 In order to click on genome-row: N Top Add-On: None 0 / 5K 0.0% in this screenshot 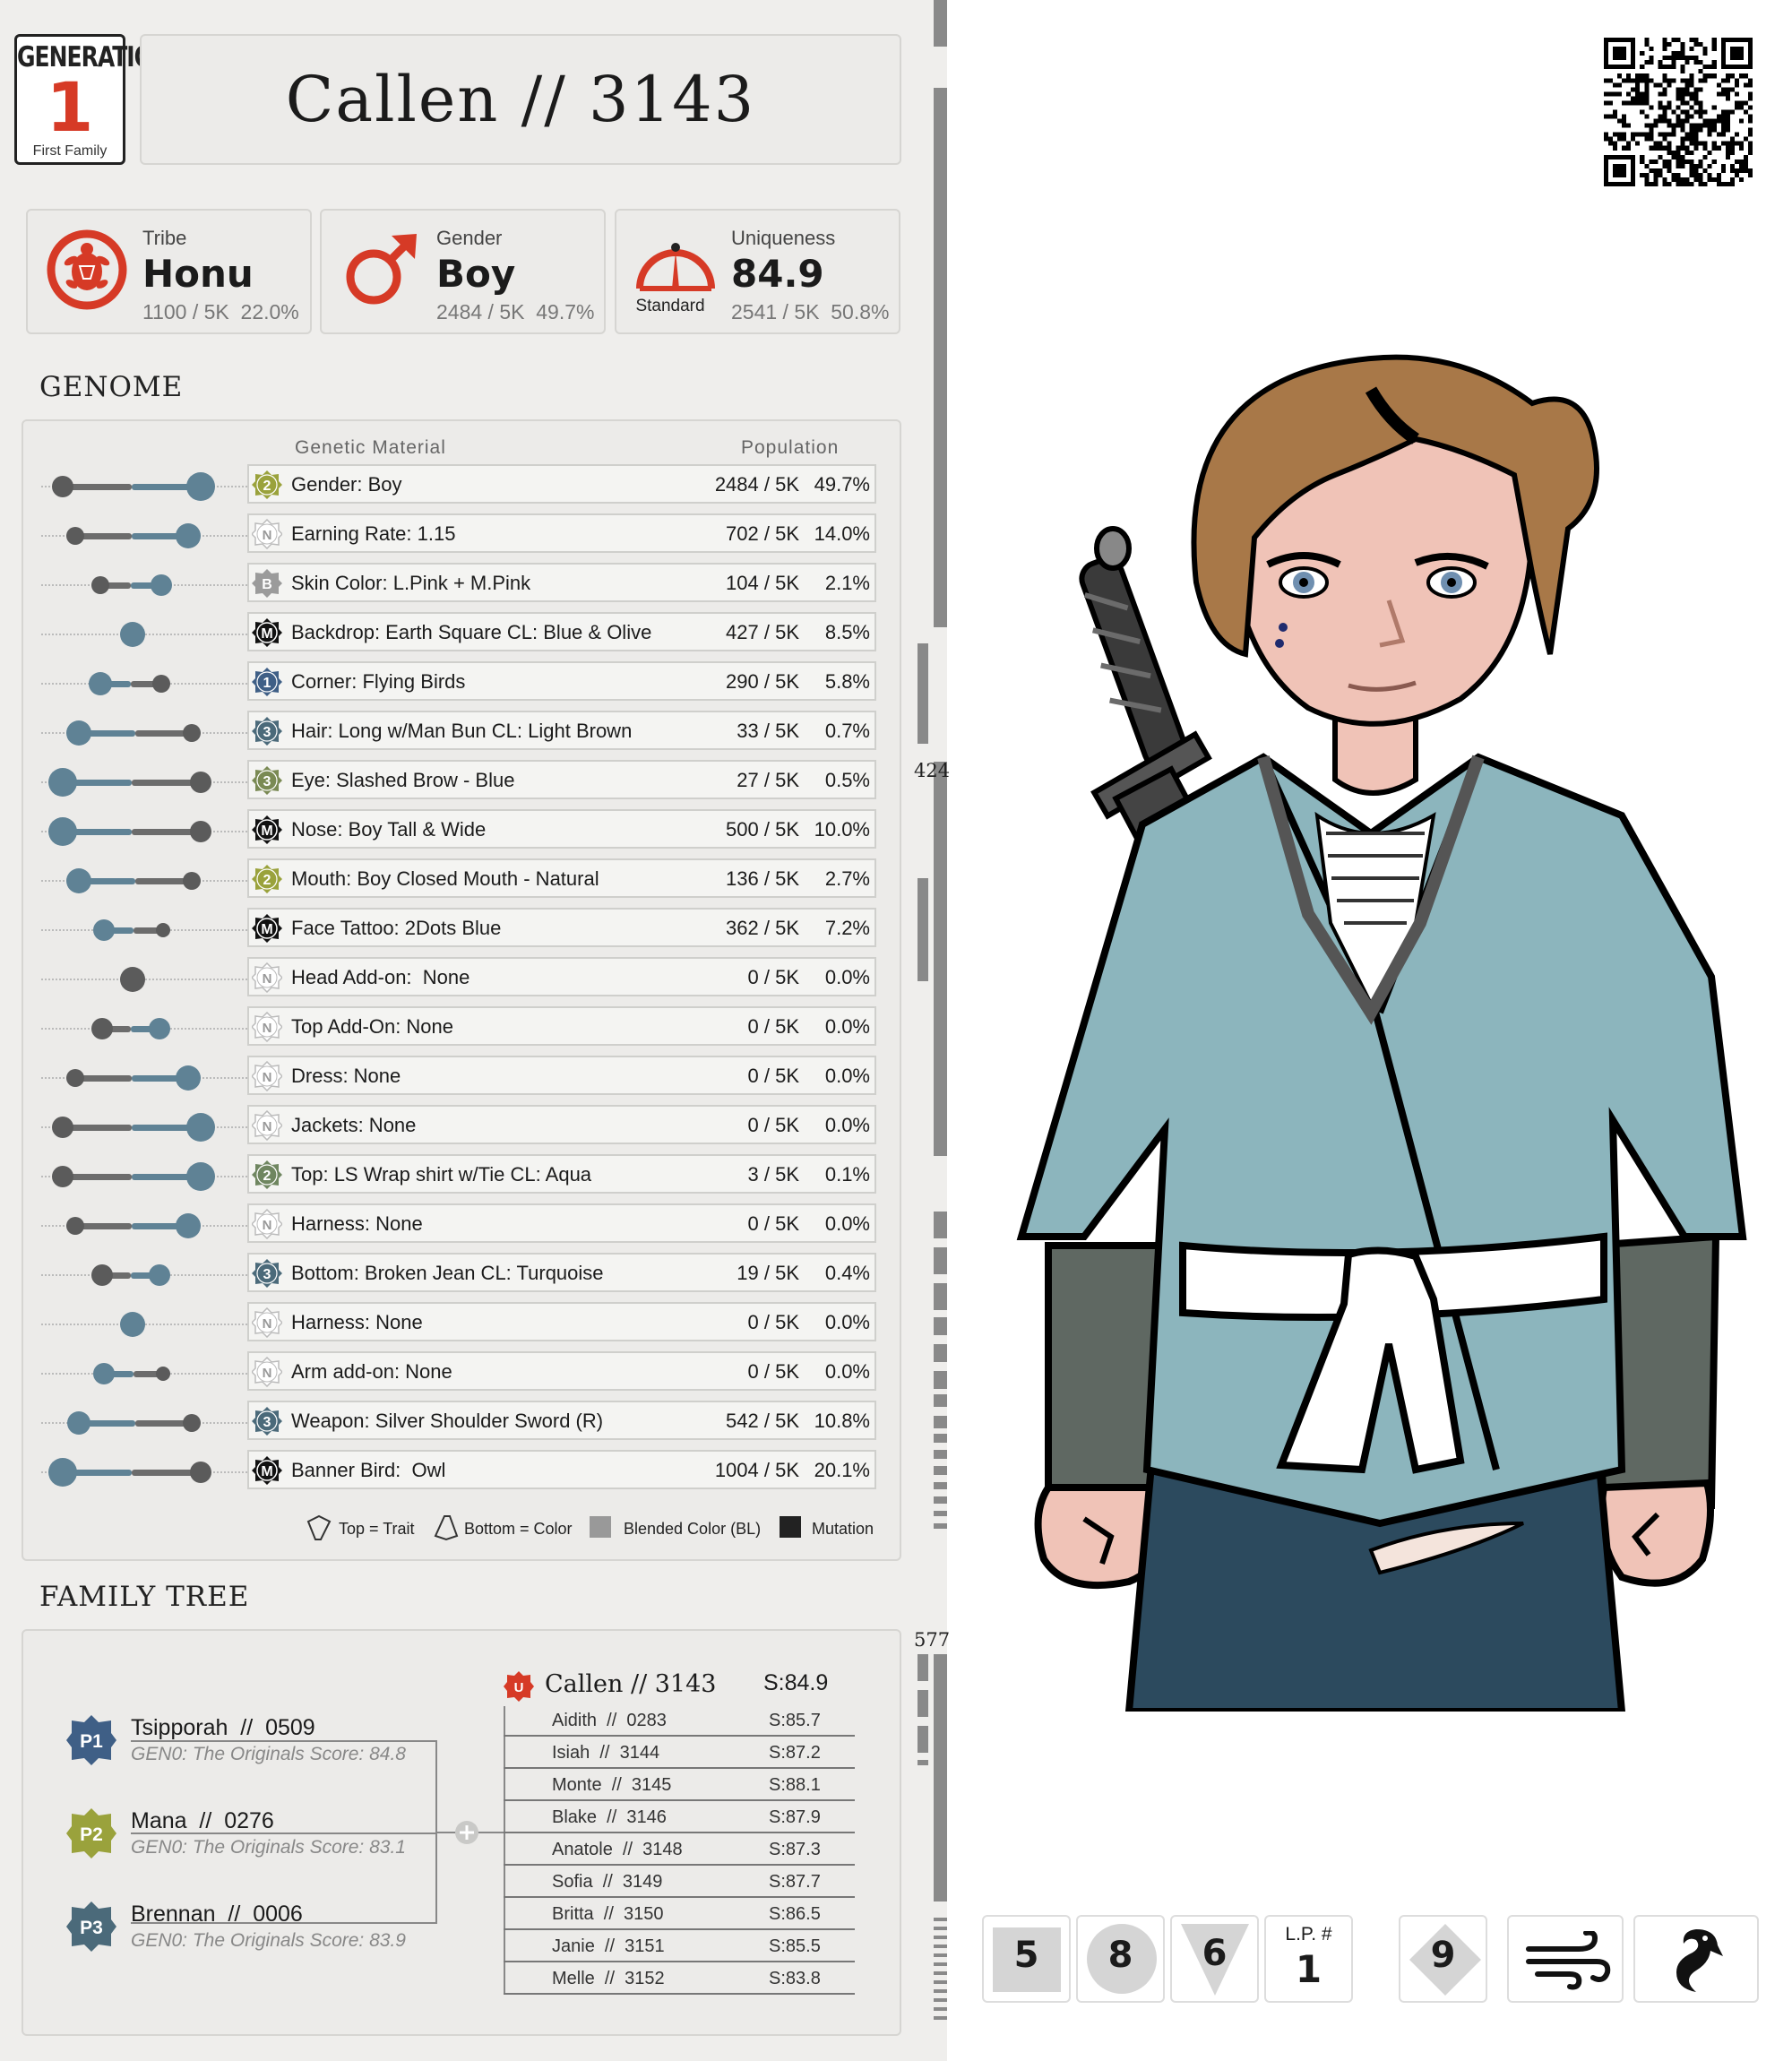, I will do `click(473, 1029)`.